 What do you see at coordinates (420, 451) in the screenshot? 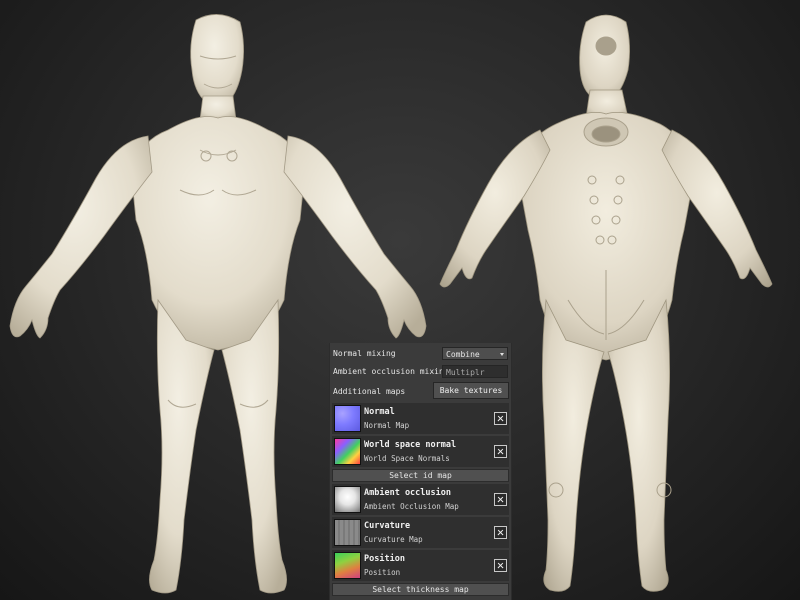
I see `map-item-world-space-normal: World space normal World Space Normals` at bounding box center [420, 451].